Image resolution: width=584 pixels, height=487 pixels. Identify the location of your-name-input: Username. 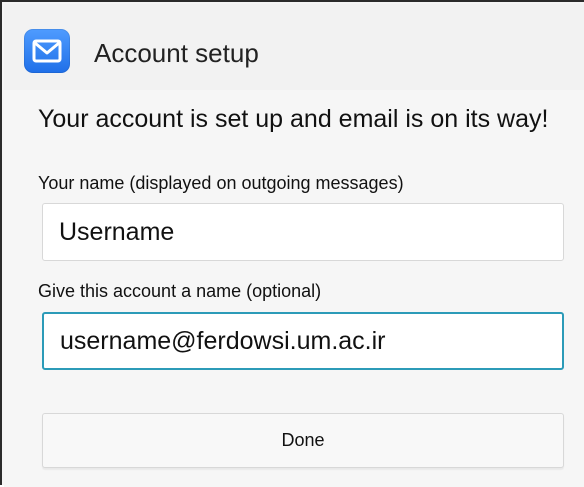
(303, 232).